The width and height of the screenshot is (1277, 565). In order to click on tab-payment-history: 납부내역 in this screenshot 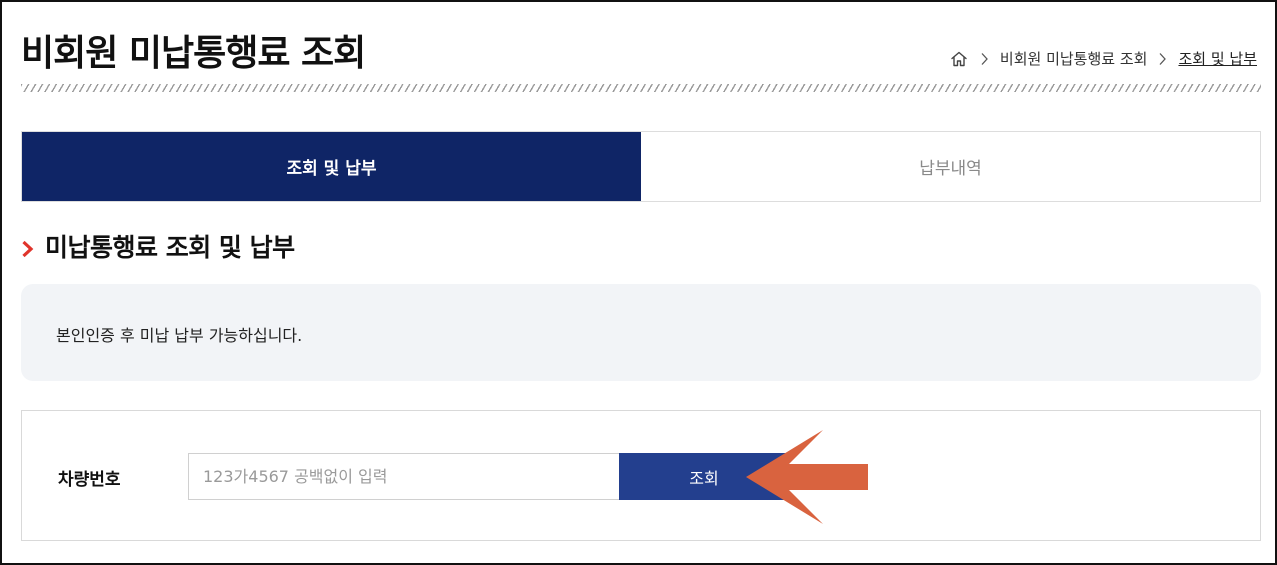, I will do `click(950, 166)`.